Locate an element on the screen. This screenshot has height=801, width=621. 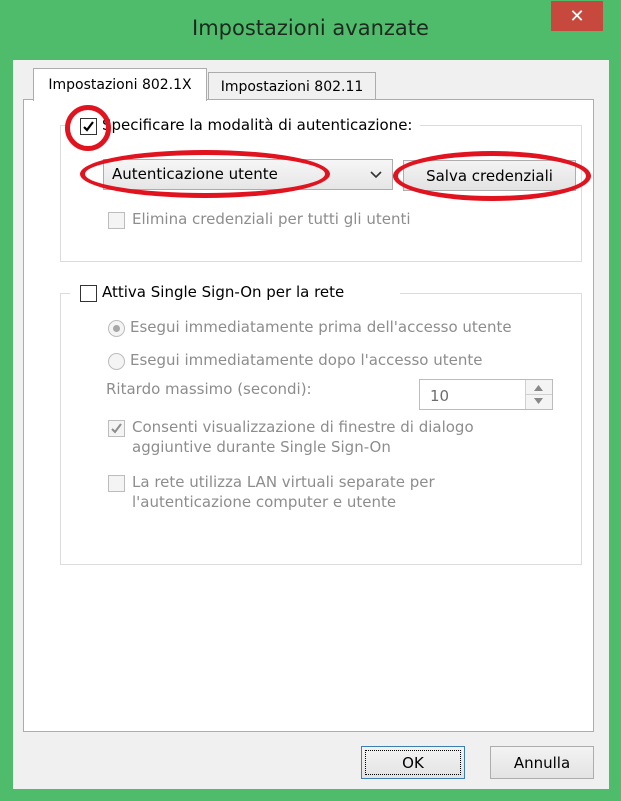
allow-dialogs-checkbox is located at coordinates (116, 428).